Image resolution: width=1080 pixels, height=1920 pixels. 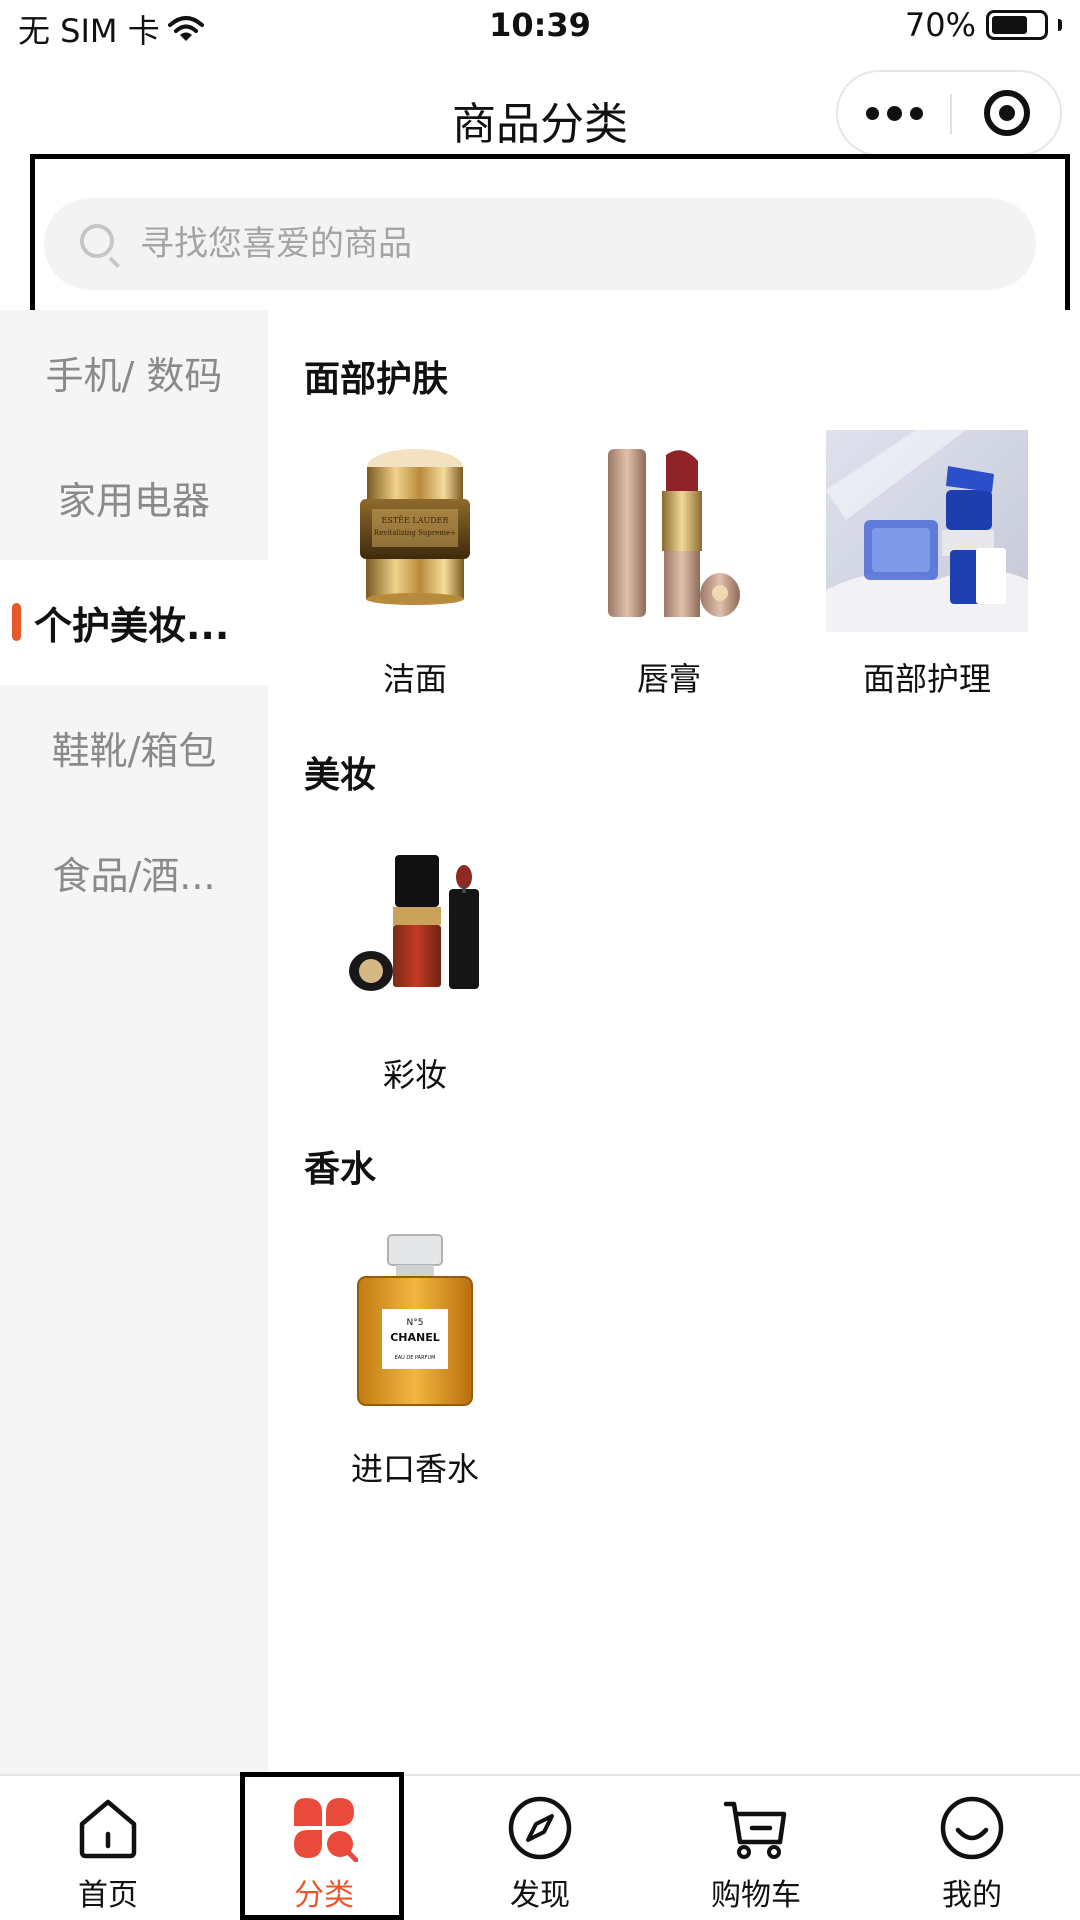 What do you see at coordinates (340, 1169) in the screenshot?
I see `section-title: 香水` at bounding box center [340, 1169].